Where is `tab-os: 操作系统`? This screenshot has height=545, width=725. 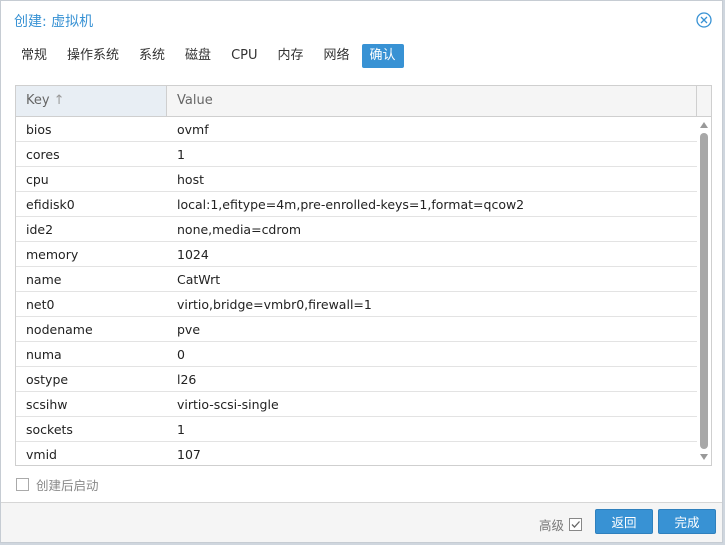 tab-os: 操作系统 is located at coordinates (93, 56).